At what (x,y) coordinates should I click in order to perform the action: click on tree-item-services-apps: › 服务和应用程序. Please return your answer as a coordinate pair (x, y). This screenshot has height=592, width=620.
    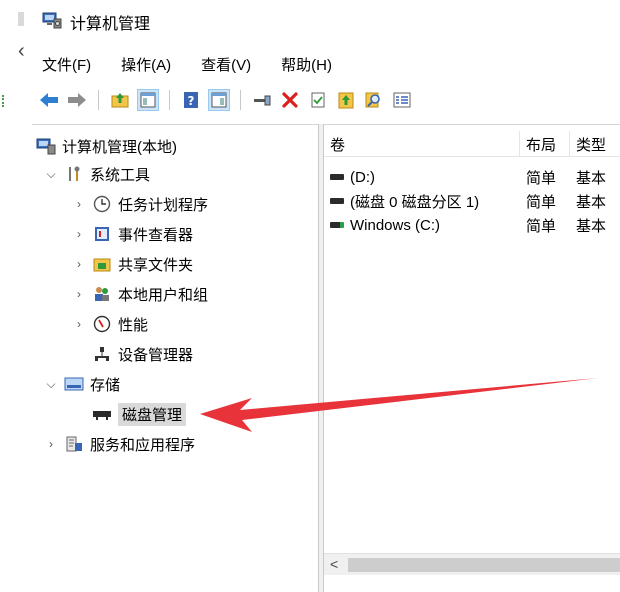
    Looking at the image, I should click on (119, 444).